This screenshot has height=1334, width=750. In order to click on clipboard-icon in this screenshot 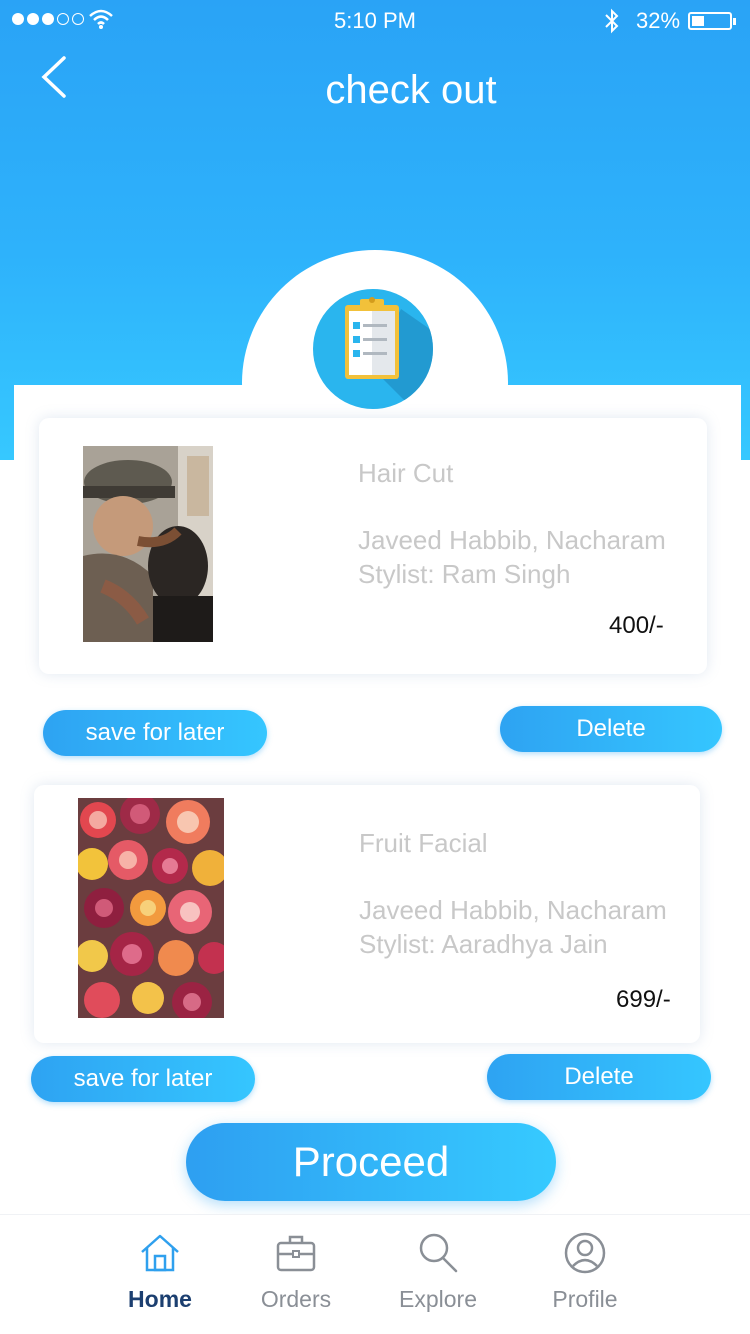, I will do `click(389, 353)`.